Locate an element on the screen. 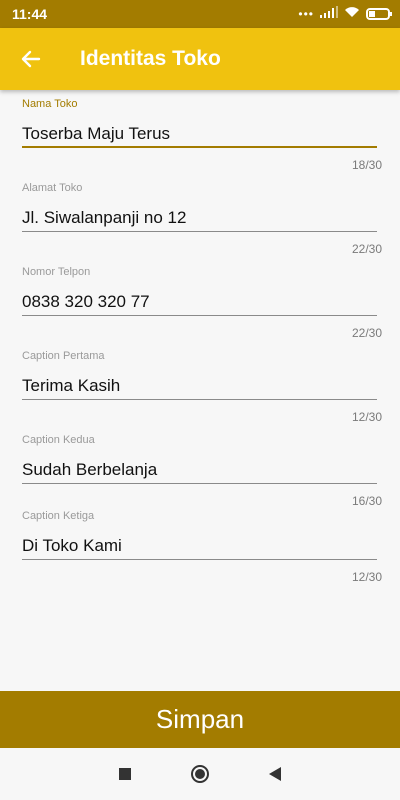 This screenshot has width=400, height=800. field-caption-pertama: Caption Pertama 12/30 is located at coordinates (200, 384).